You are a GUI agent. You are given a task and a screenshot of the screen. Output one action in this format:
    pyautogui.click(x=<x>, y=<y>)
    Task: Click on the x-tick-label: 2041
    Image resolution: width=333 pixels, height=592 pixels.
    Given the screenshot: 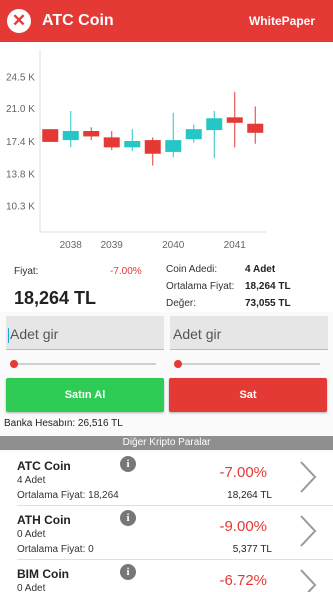 What is the action you would take?
    pyautogui.click(x=235, y=245)
    